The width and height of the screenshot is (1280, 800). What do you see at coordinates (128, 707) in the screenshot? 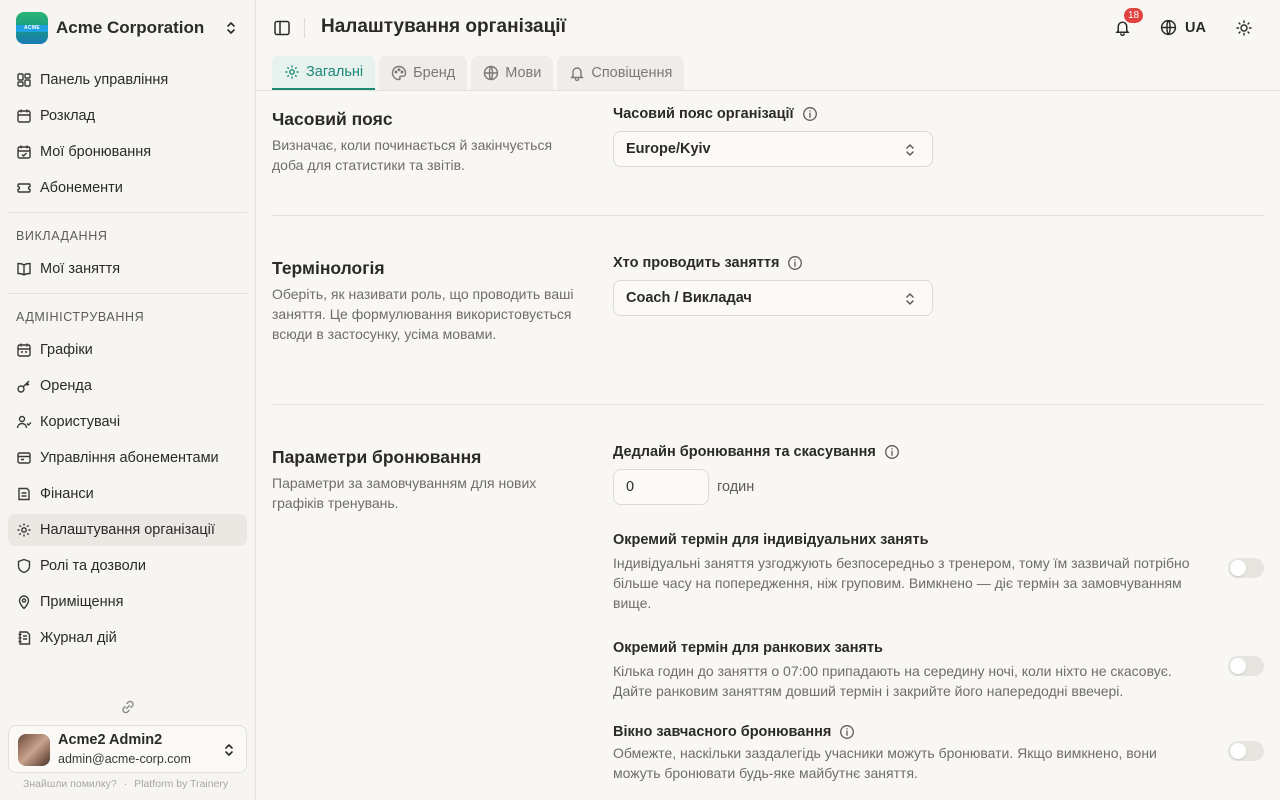
I see `link-icon` at bounding box center [128, 707].